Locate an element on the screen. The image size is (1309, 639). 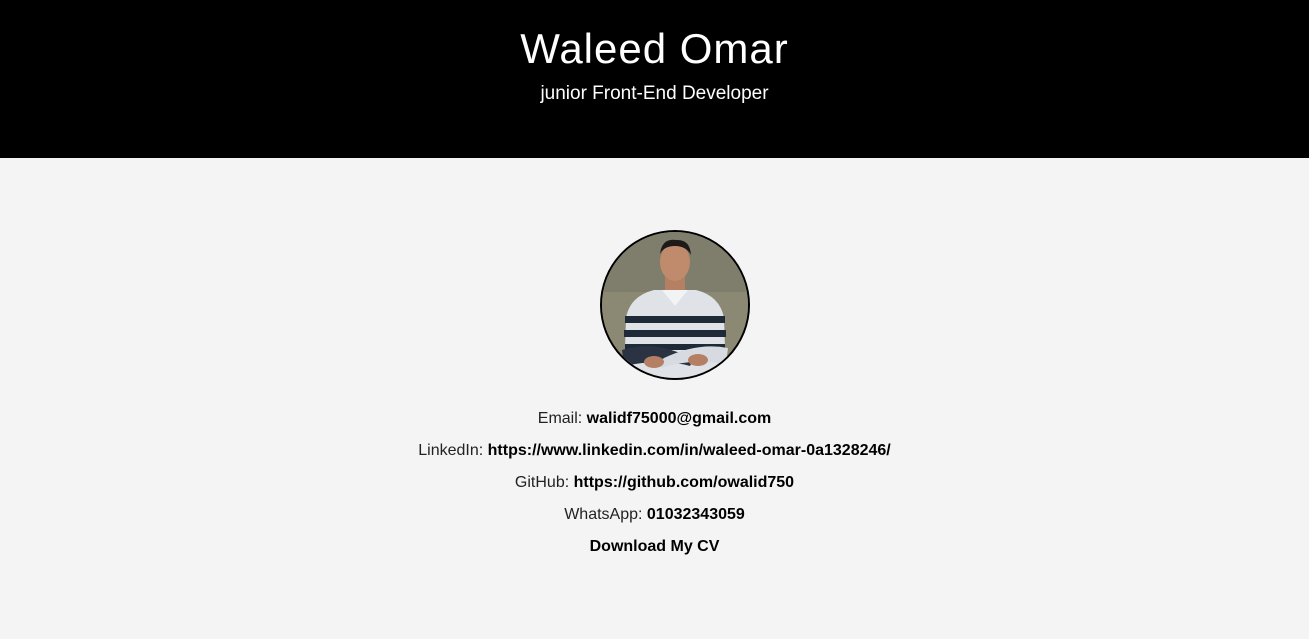
profile-photo is located at coordinates (675, 305).